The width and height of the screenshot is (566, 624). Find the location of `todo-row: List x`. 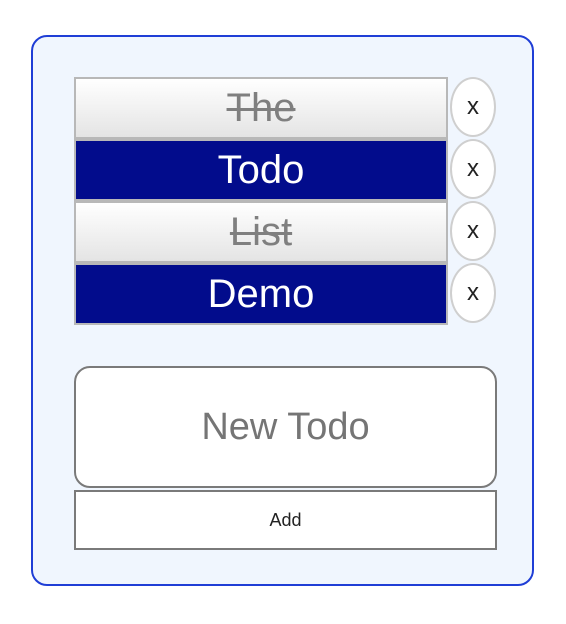

todo-row: List x is located at coordinates (286, 232).